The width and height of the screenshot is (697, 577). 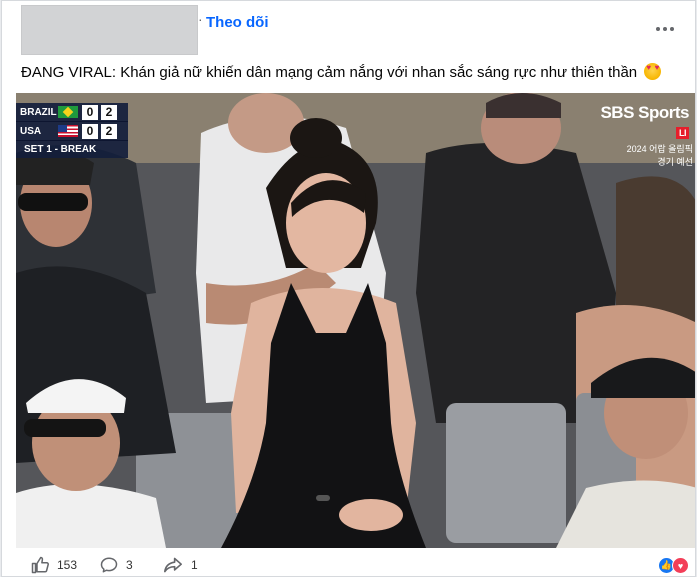 I want to click on share-count: 1, so click(x=194, y=565).